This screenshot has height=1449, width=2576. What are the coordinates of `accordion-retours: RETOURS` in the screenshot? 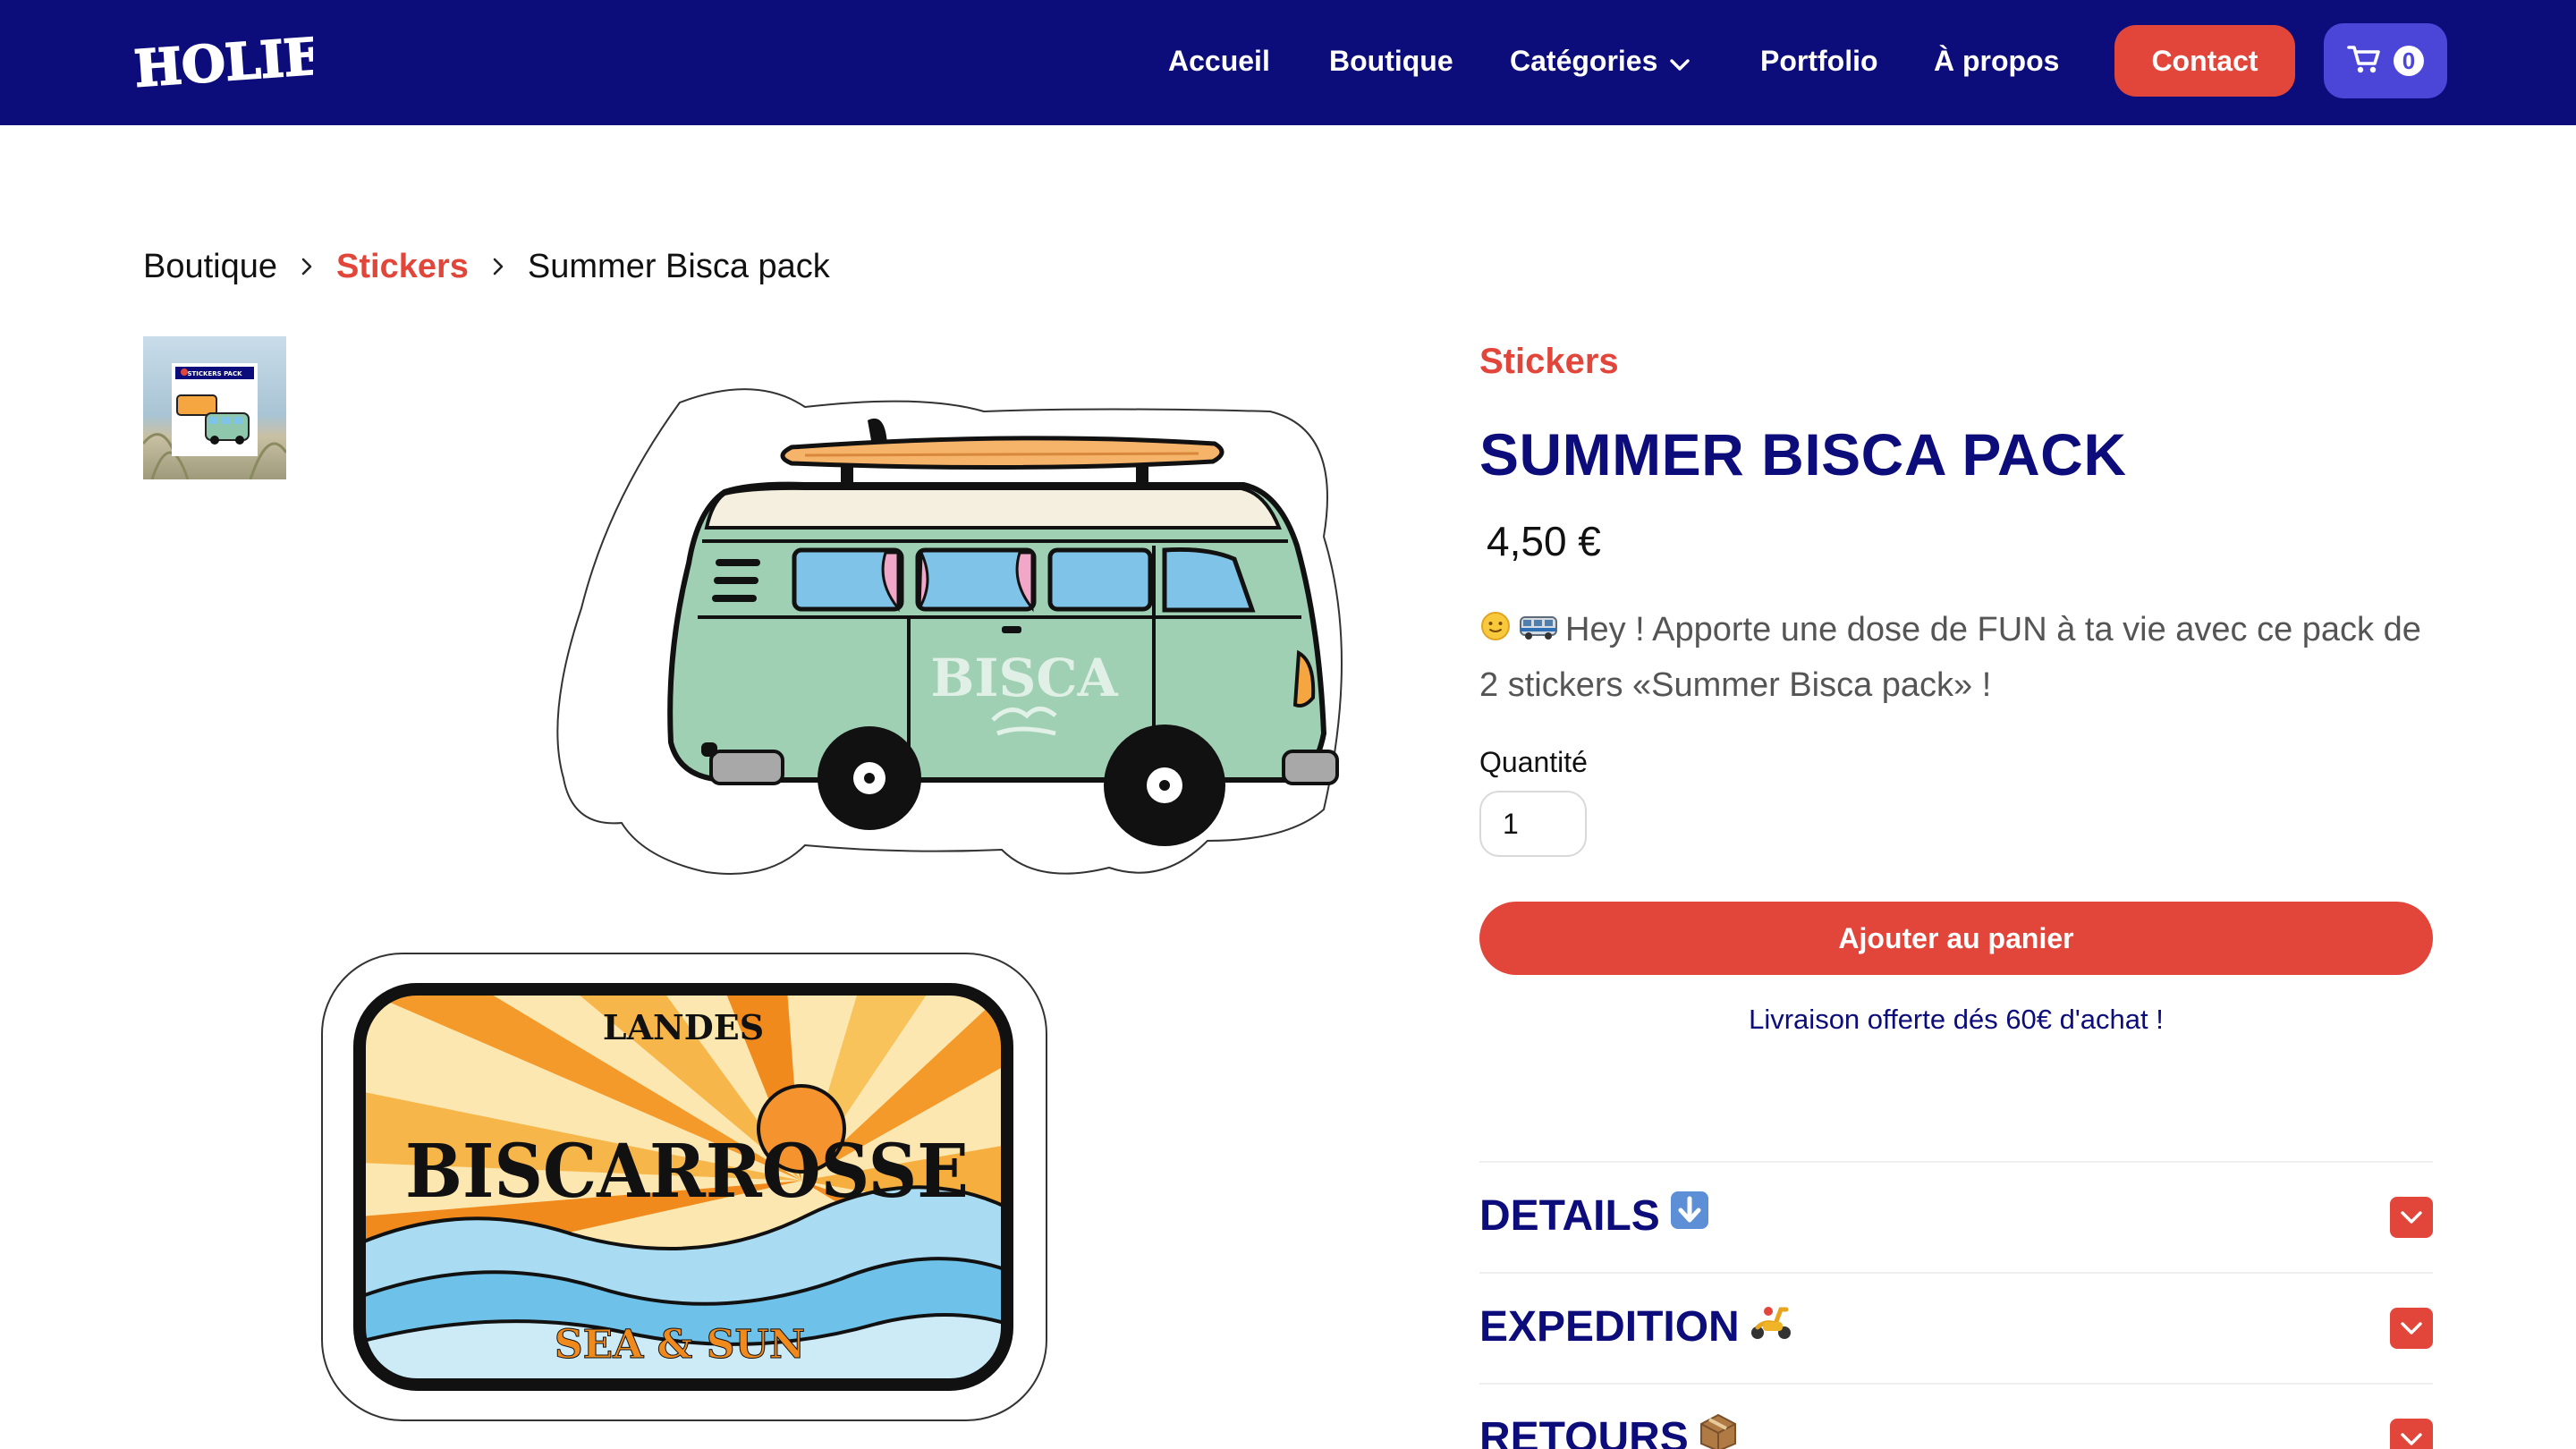 It's located at (1956, 1417).